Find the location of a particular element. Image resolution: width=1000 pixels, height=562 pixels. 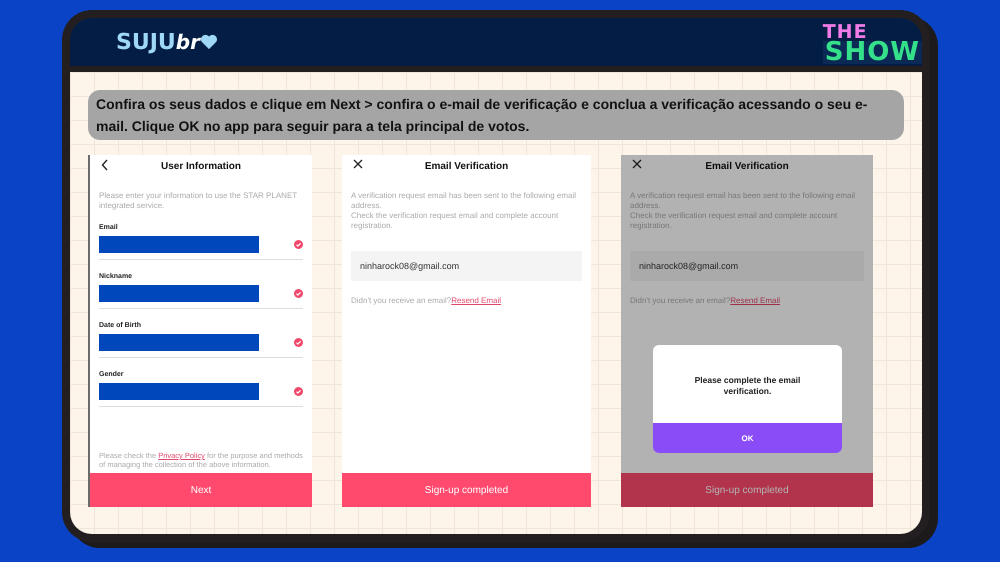

next-button: Next is located at coordinates (201, 490).